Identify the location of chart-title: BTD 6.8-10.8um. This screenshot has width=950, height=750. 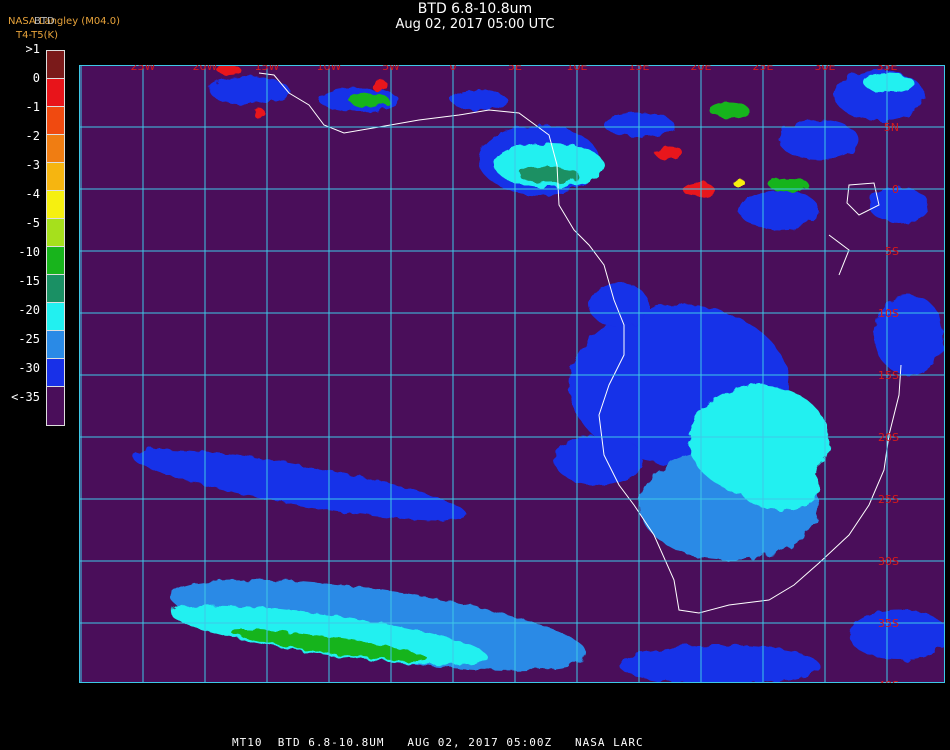
(475, 9).